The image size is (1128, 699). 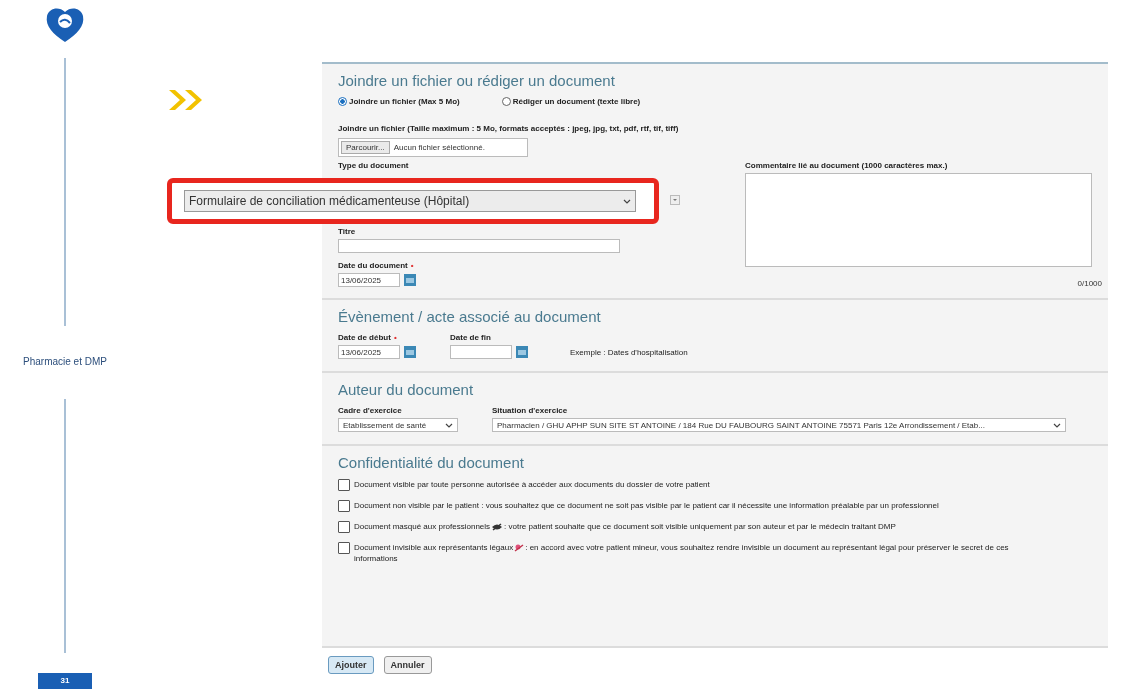 What do you see at coordinates (373, 265) in the screenshot?
I see `field-label: Date du document` at bounding box center [373, 265].